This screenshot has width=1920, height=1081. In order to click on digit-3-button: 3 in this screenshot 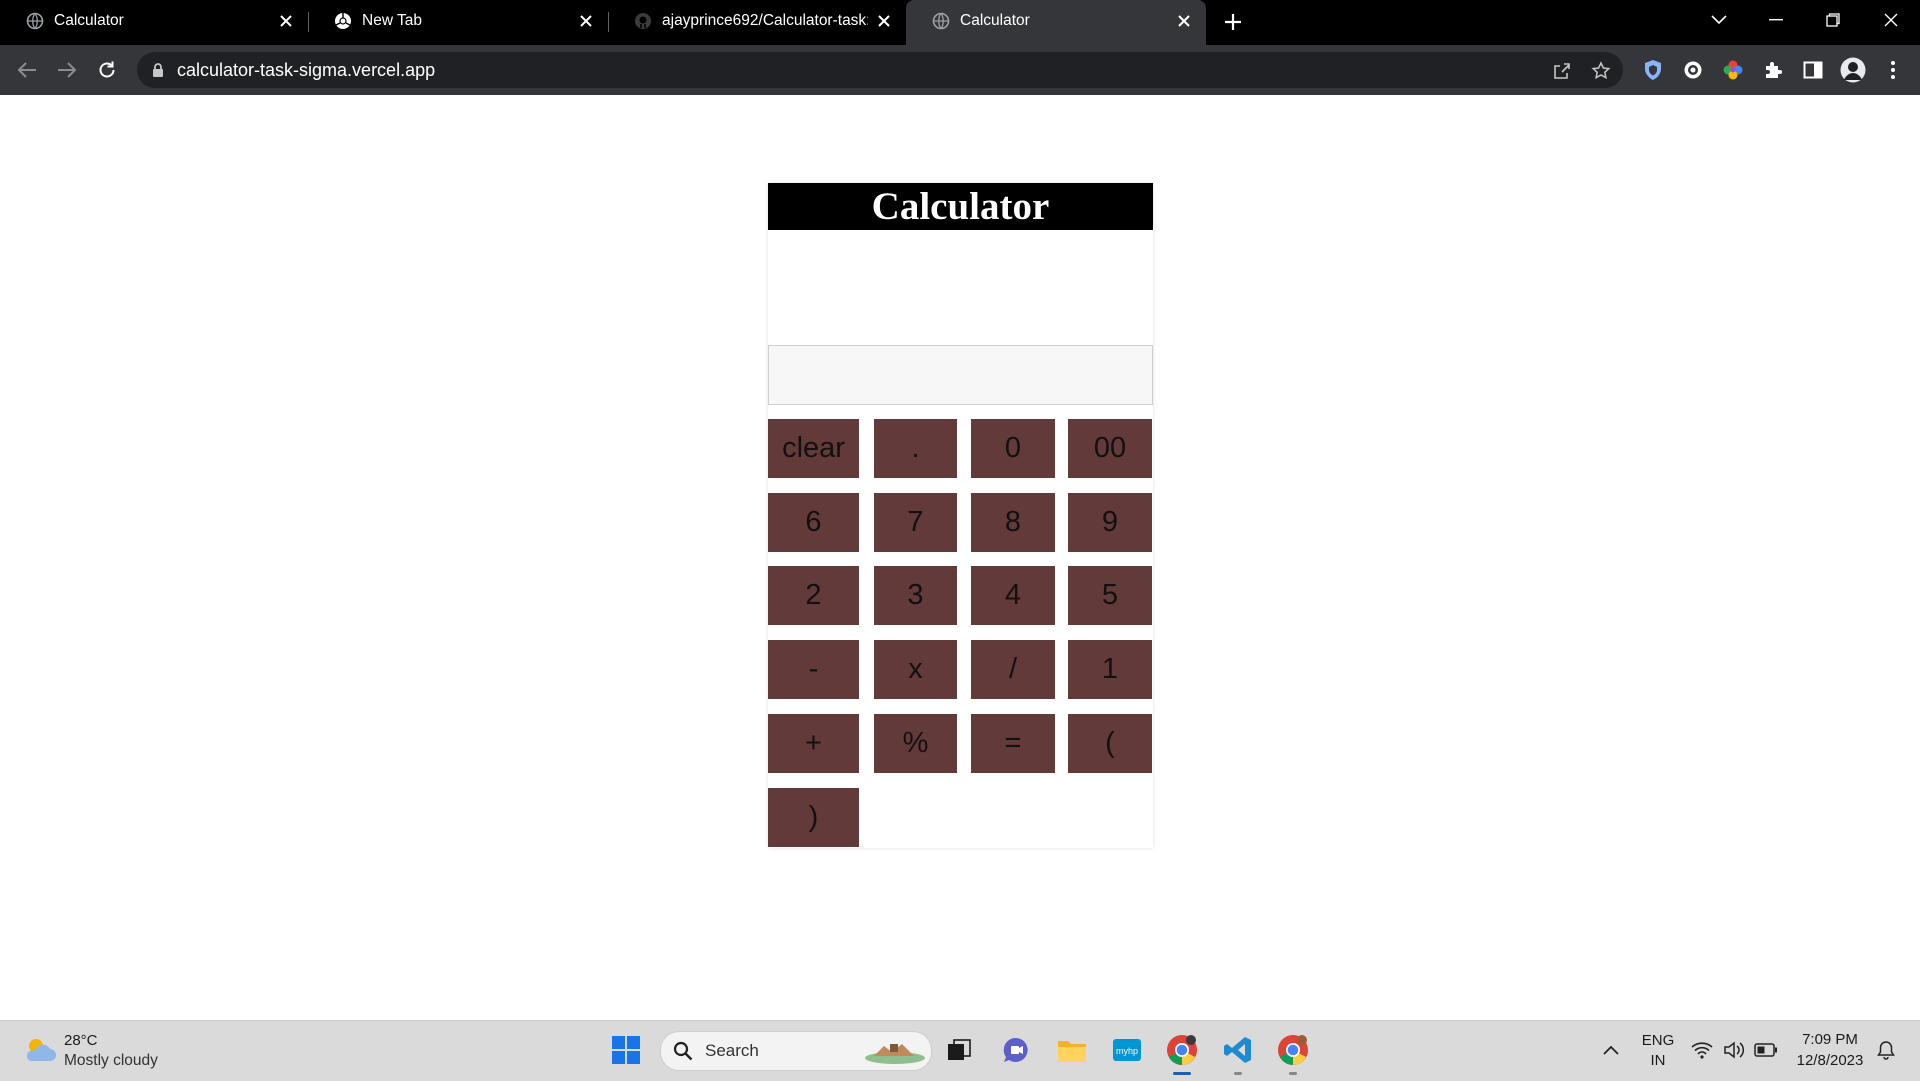, I will do `click(915, 595)`.